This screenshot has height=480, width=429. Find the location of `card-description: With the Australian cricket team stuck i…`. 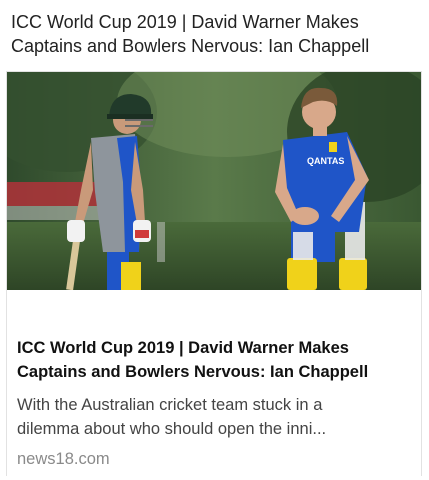

card-description: With the Australian cricket team stuck i… is located at coordinates (172, 417).